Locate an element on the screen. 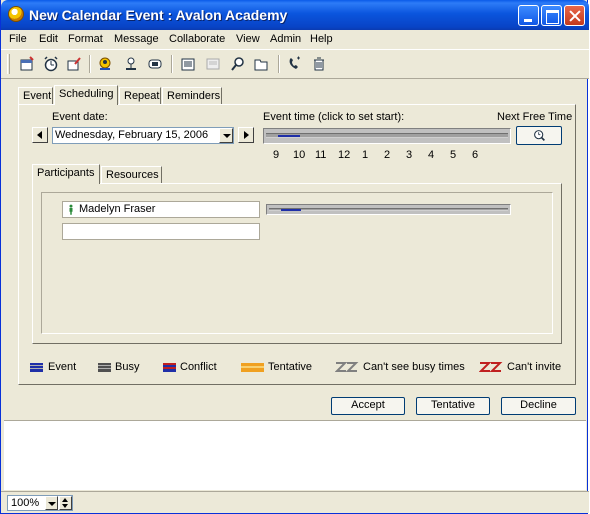  legend-tentative-swatch is located at coordinates (252, 367).